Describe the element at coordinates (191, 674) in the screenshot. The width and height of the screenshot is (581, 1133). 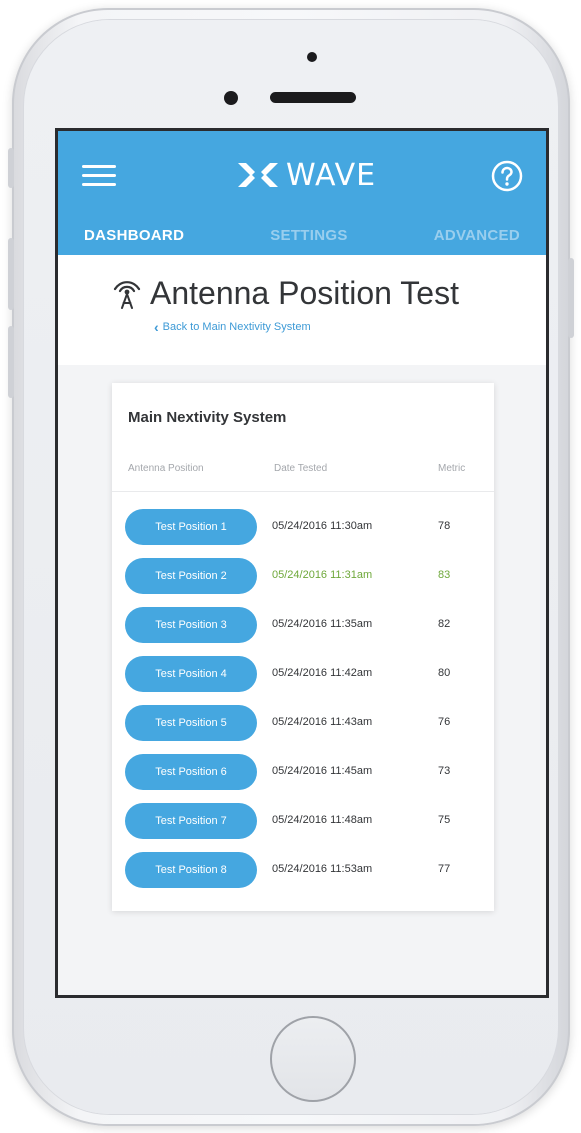
I see `test-position-4-button: Test Position 4` at that location.